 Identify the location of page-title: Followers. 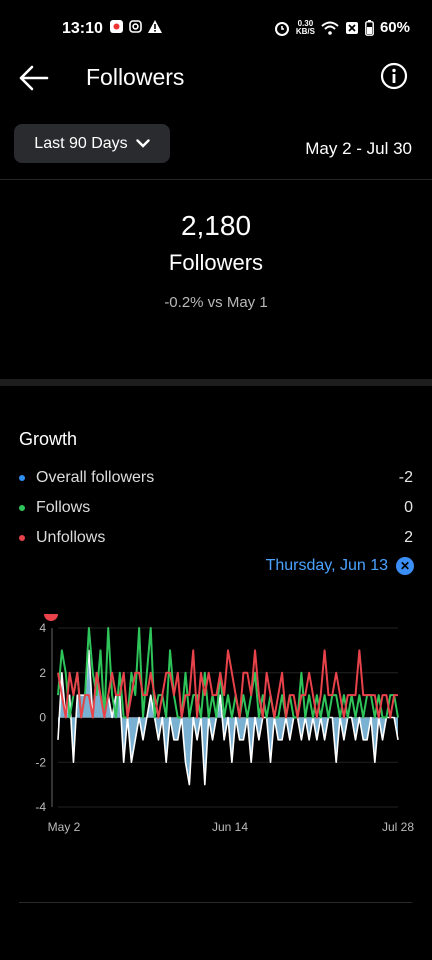
(135, 77).